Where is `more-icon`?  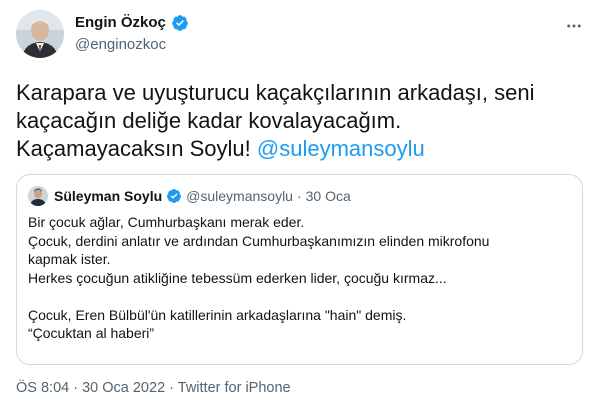 more-icon is located at coordinates (574, 26).